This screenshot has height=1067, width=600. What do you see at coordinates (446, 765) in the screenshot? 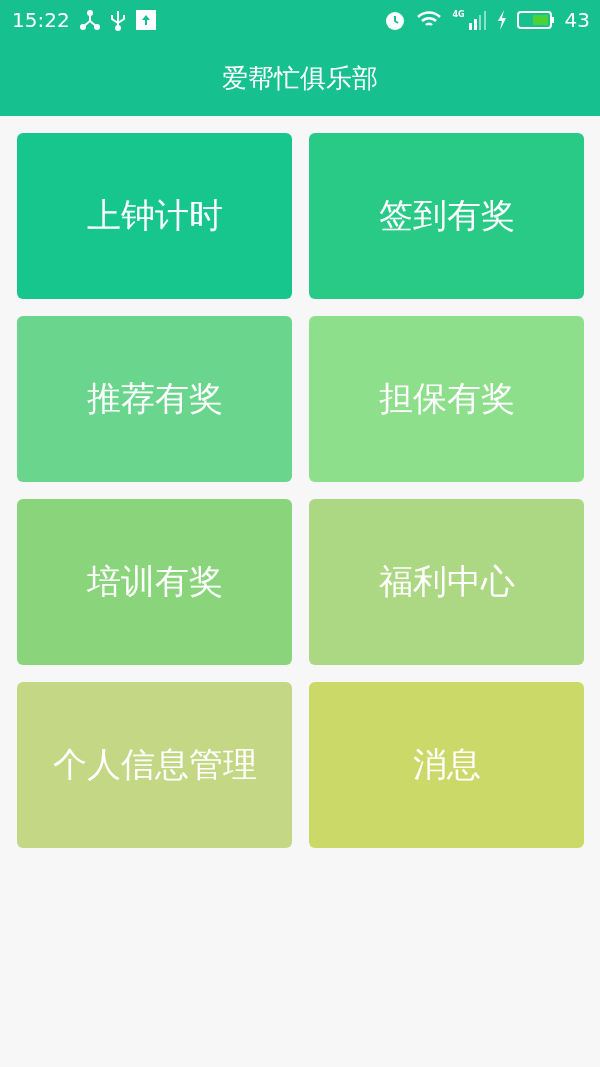
I see `menu-tile: 消息` at bounding box center [446, 765].